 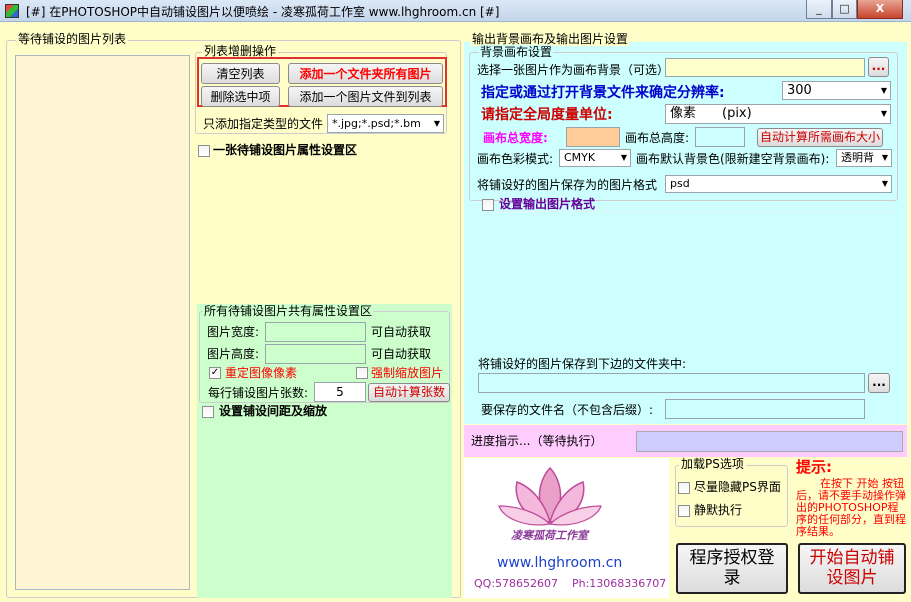 I want to click on width-input, so click(x=315, y=332).